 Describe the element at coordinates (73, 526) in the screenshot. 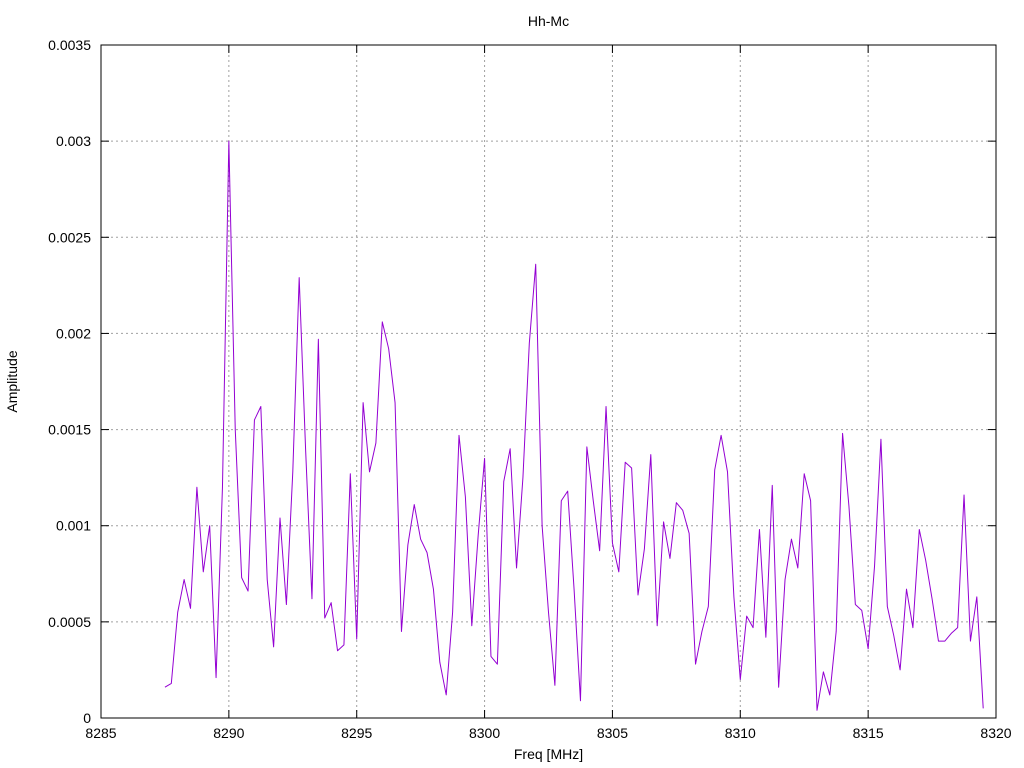

I see `y-tick-label: 0.001` at that location.